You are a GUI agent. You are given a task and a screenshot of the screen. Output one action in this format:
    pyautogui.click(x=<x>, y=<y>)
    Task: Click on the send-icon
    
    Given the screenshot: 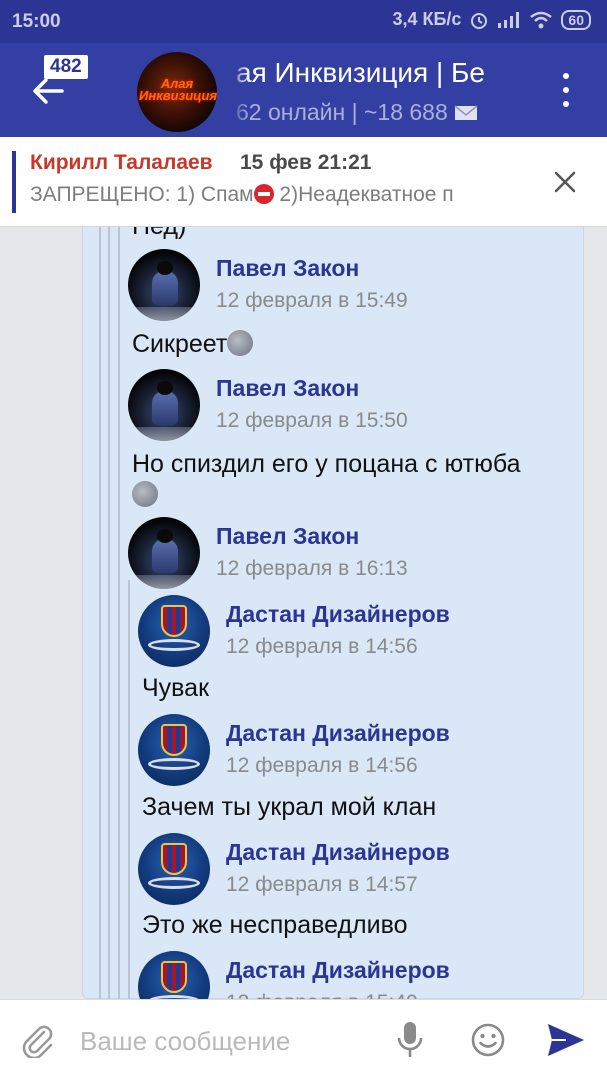 What is the action you would take?
    pyautogui.click(x=566, y=1040)
    